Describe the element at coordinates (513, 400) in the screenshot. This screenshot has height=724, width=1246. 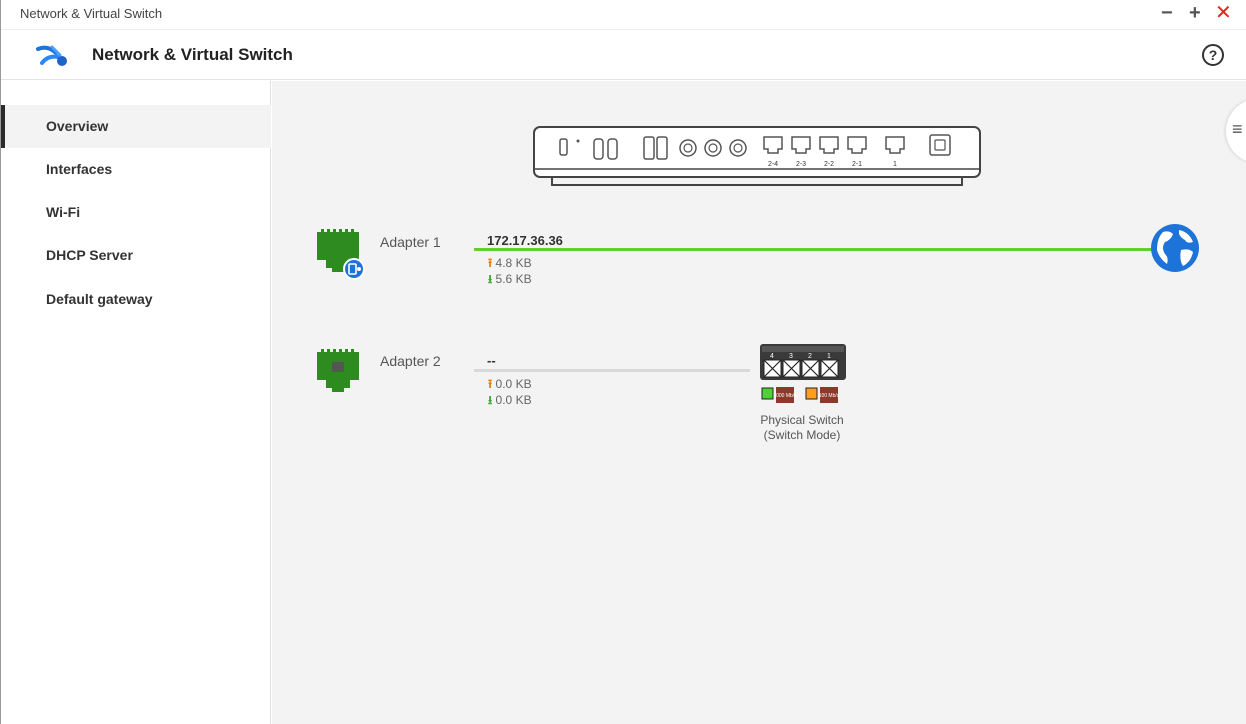
I see `adapter-2-download: 0.0 KB` at that location.